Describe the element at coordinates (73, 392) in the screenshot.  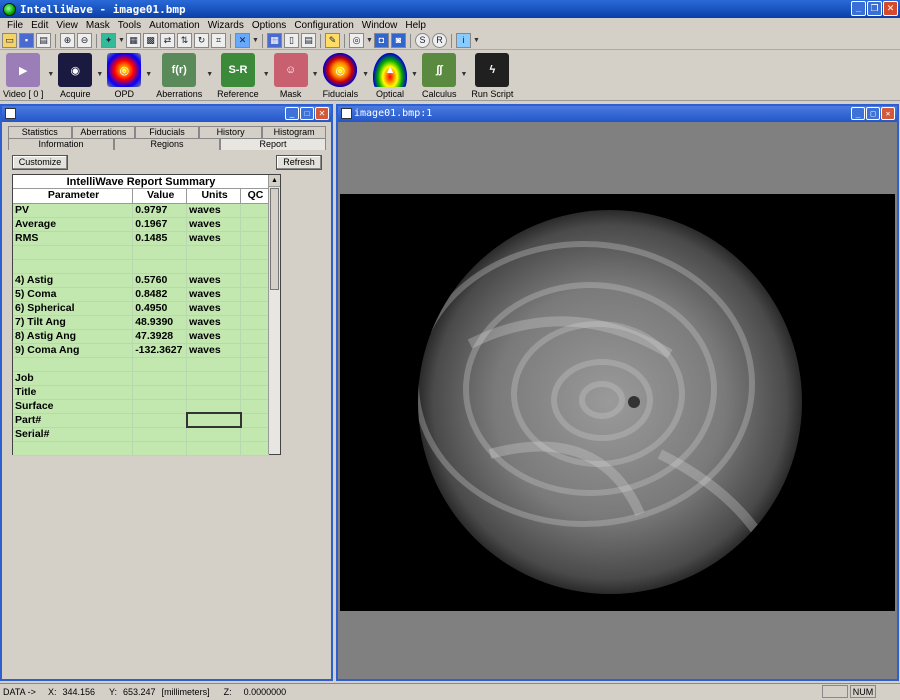
I see `param-cell: Title` at that location.